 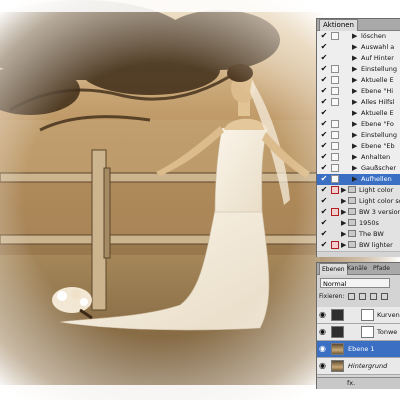 I want to click on action-label: löschen, so click(x=373, y=36).